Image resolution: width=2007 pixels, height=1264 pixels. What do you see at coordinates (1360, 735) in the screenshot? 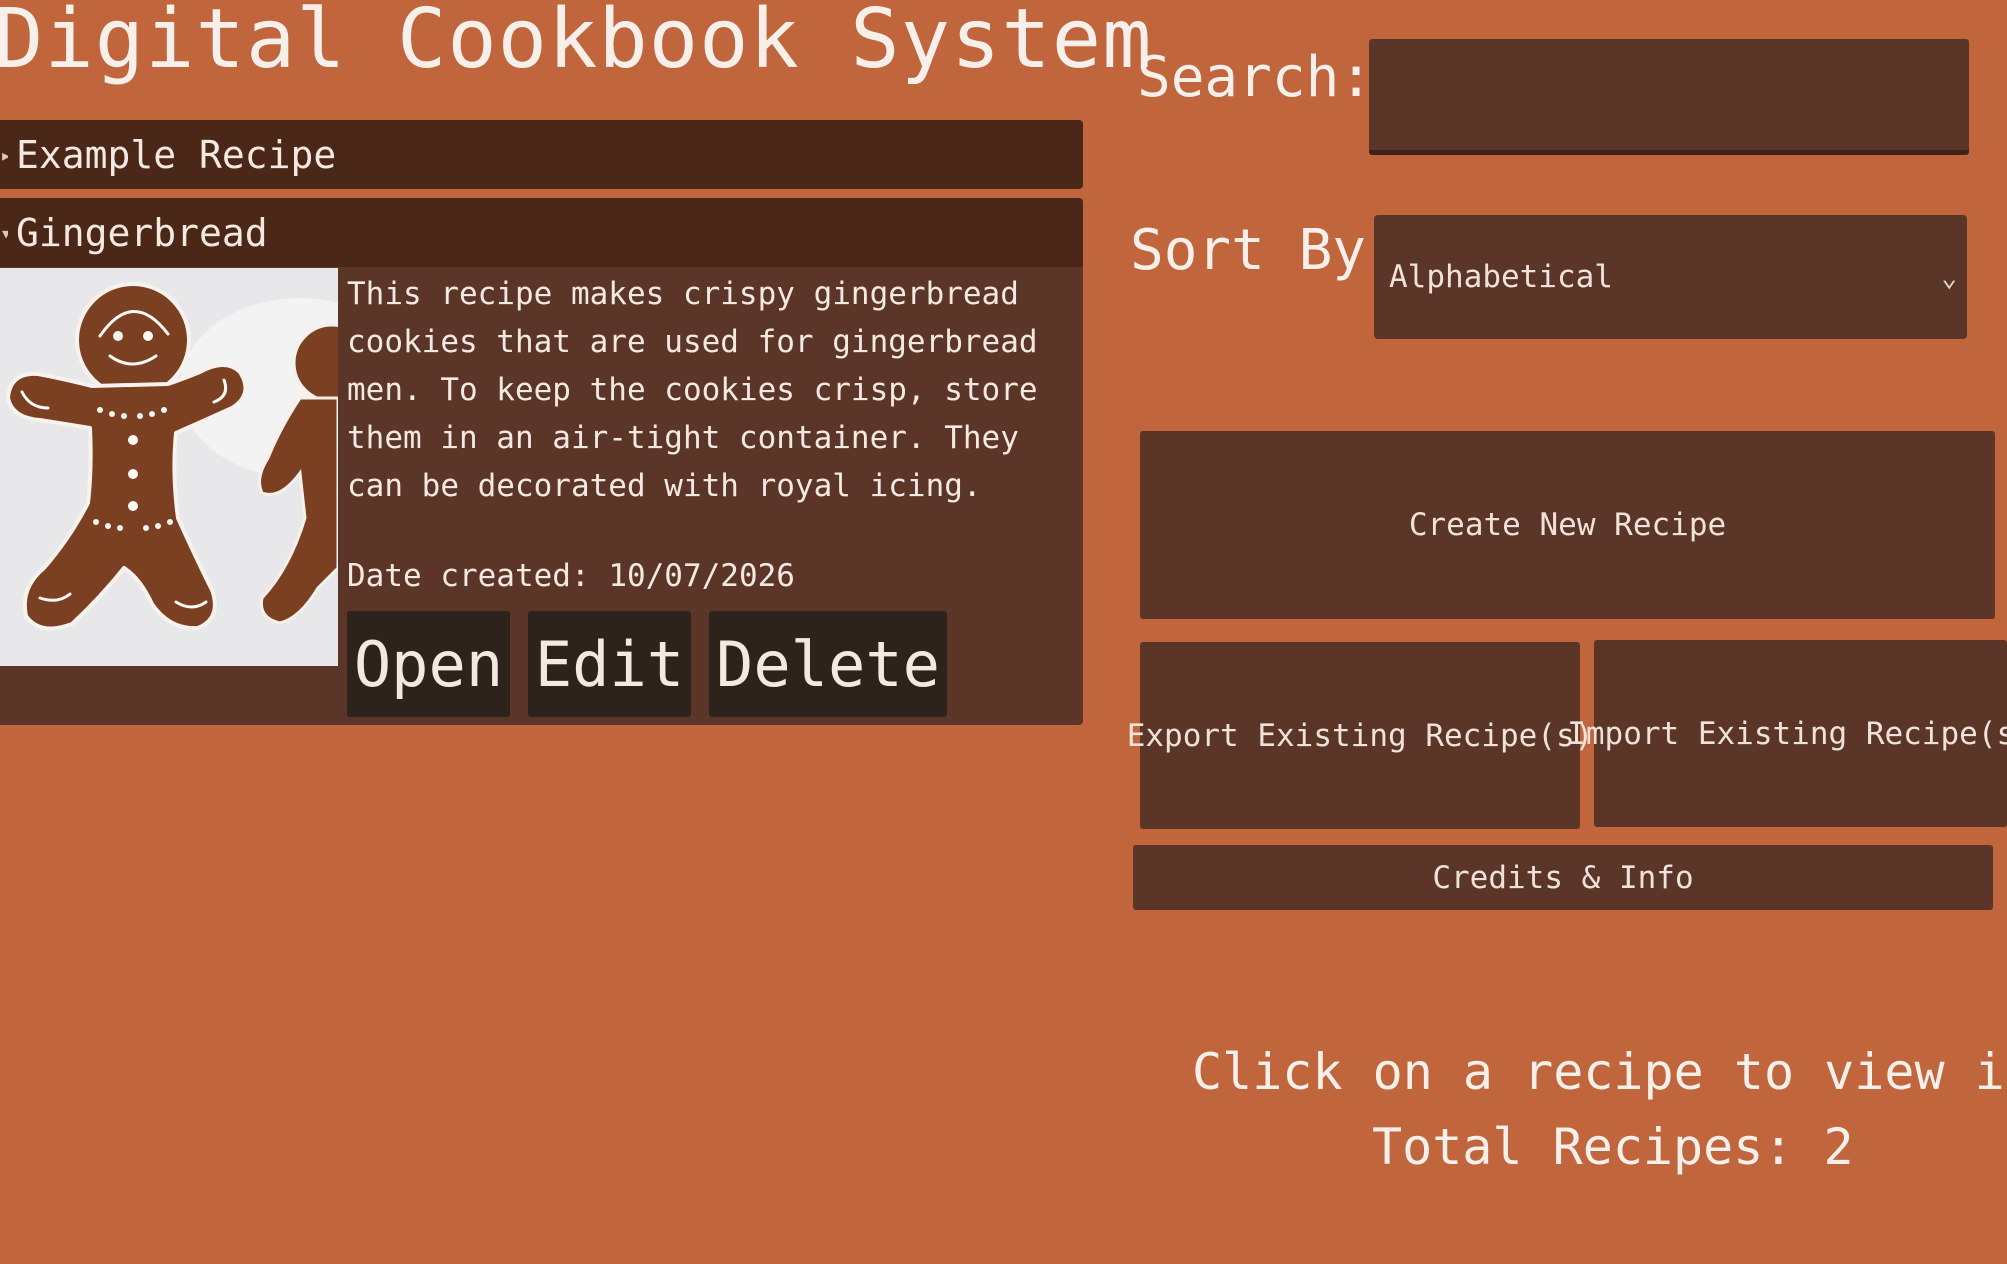
I see `export-recipes-button: Export Existing Recipe(s)` at bounding box center [1360, 735].